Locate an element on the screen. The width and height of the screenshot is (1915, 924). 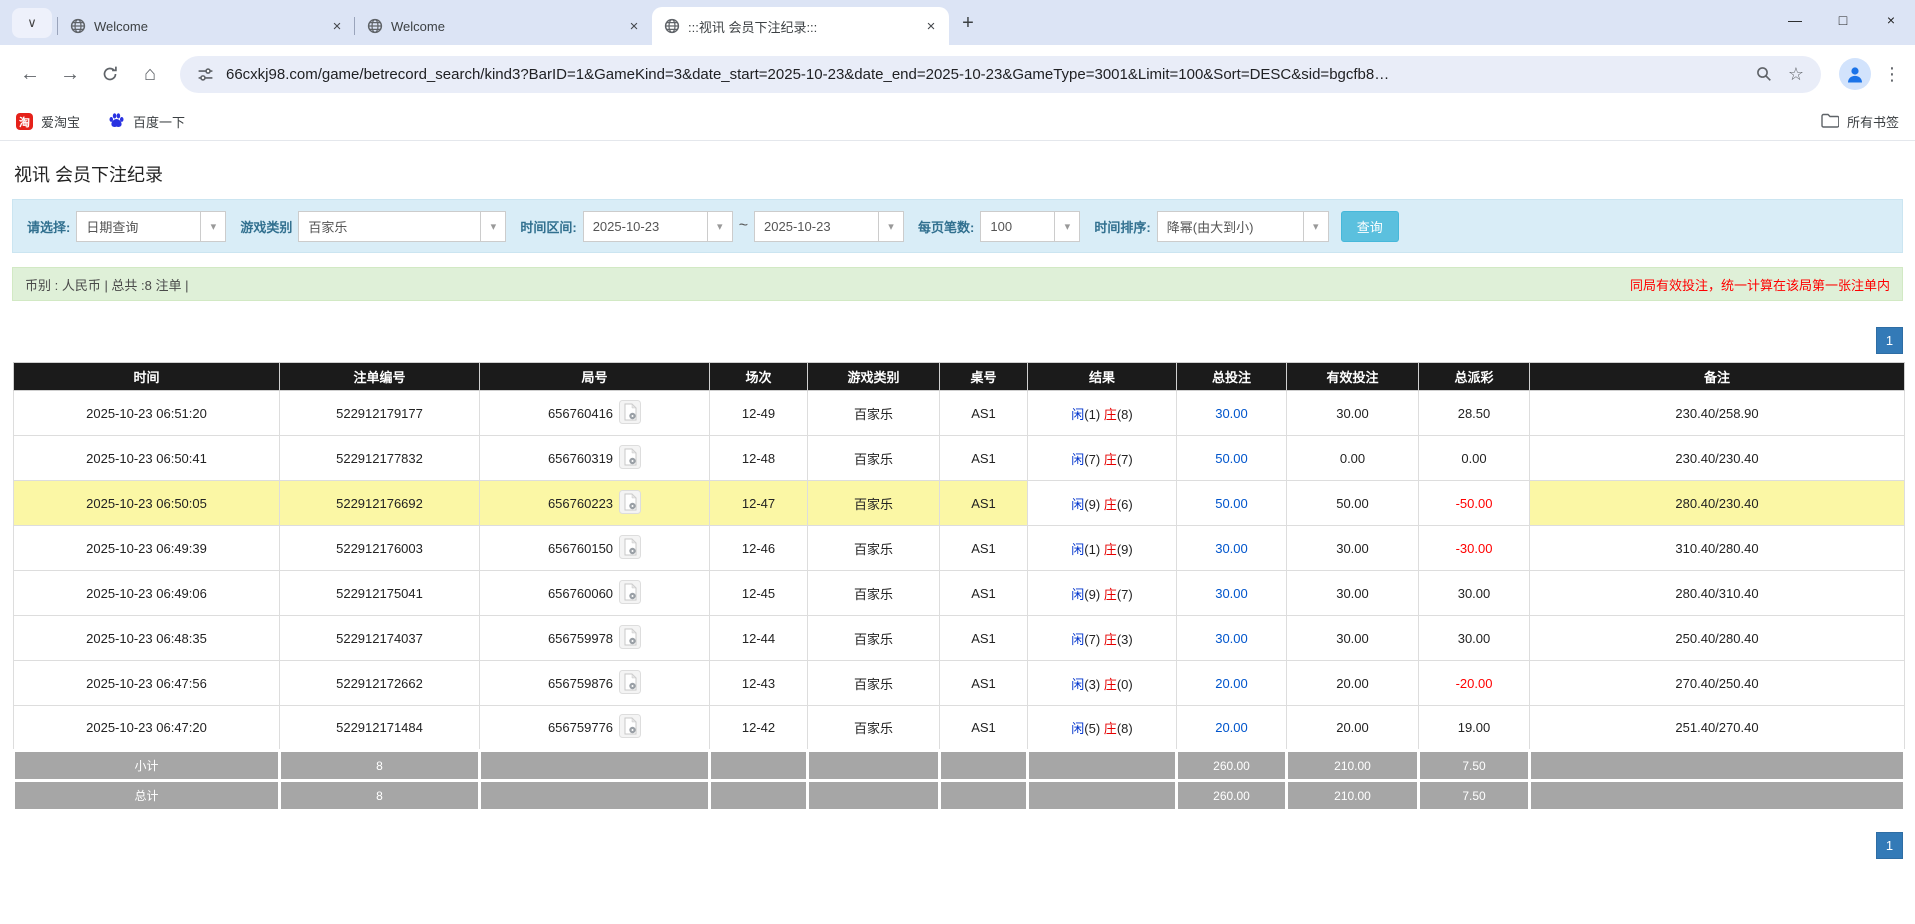
bookmark-baidu: 百度一下 is located at coordinates (146, 122).